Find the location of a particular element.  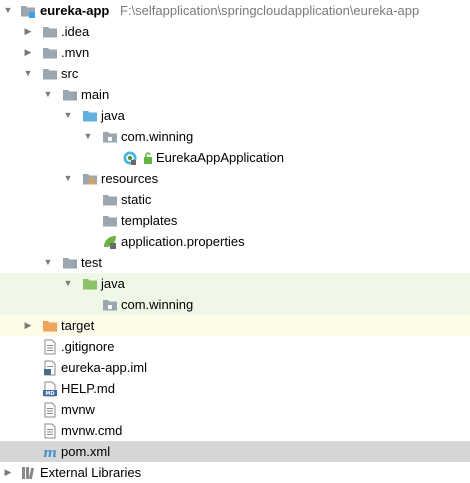

svg-text: m is located at coordinates (50, 453).